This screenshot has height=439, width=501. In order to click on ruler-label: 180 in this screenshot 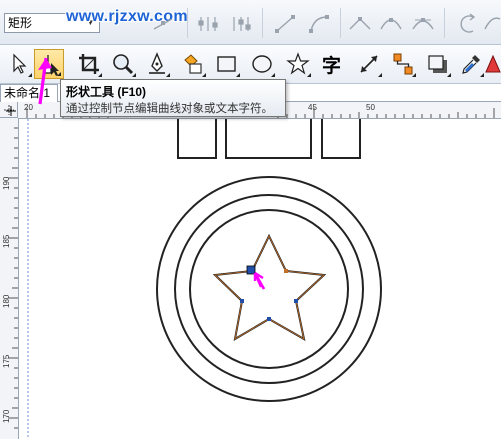, I will do `click(6, 301)`.